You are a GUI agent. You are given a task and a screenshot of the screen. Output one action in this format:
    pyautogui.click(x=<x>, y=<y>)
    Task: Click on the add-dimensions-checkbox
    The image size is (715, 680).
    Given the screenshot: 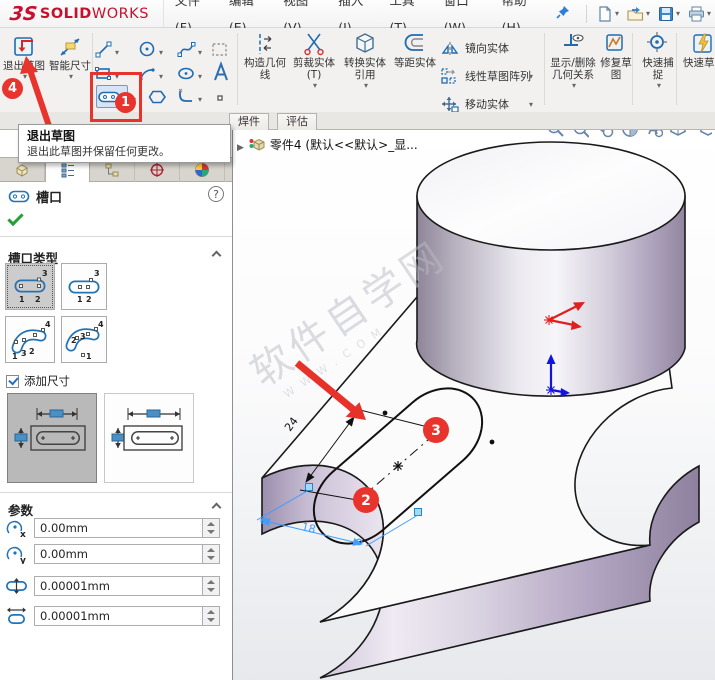 What is the action you would take?
    pyautogui.click(x=12, y=381)
    